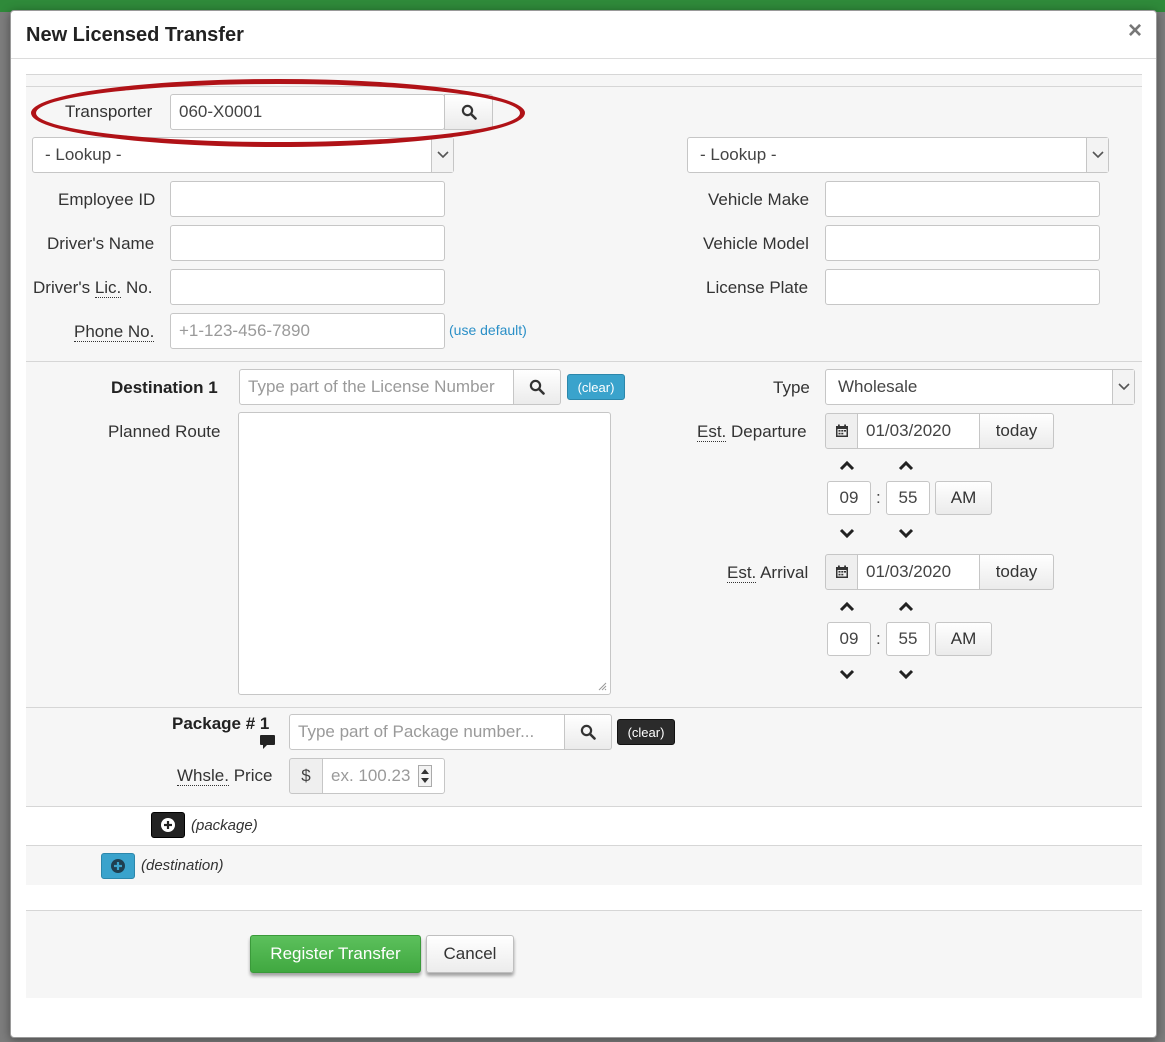 The height and width of the screenshot is (1042, 1165). What do you see at coordinates (782, 572) in the screenshot?
I see `label-part: Arrival` at bounding box center [782, 572].